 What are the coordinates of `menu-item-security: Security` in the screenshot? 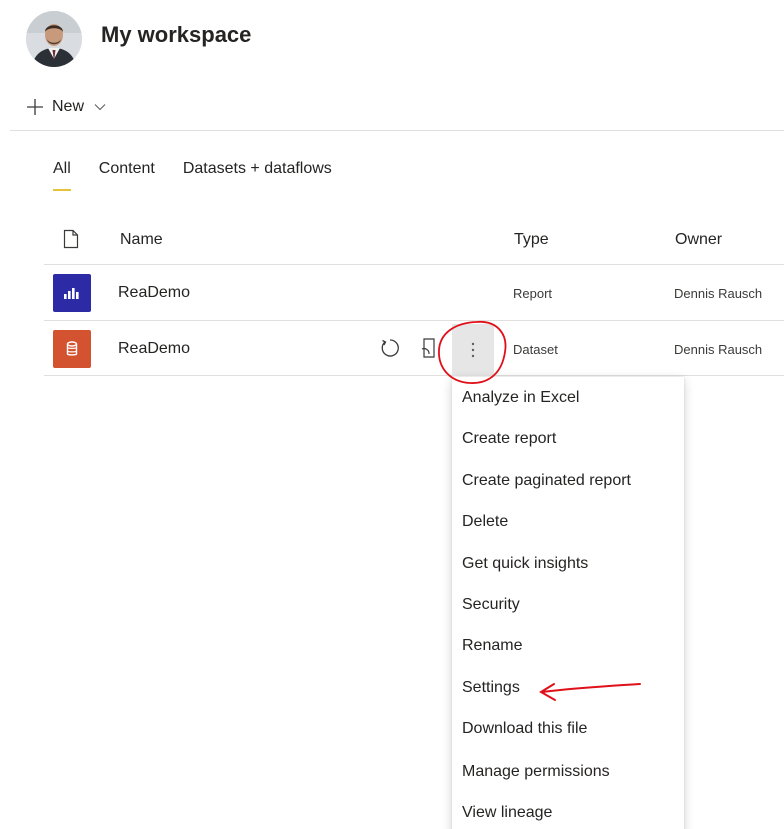 It's located at (491, 605).